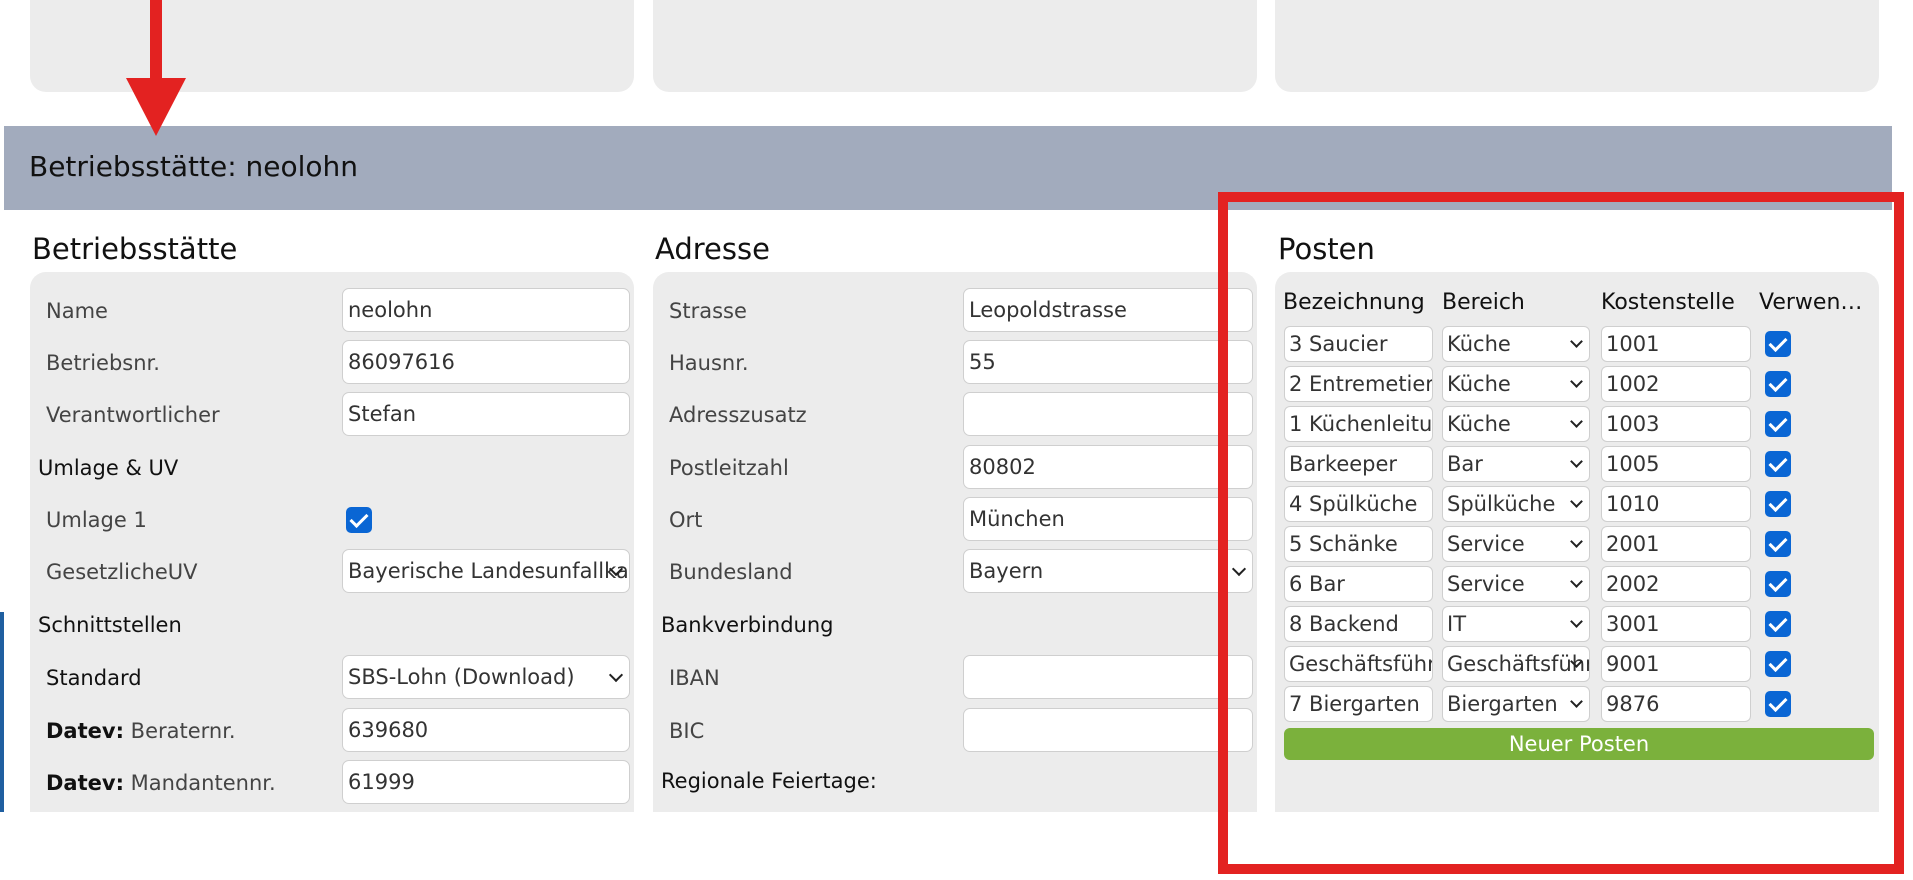 The image size is (1913, 880). I want to click on page-title: Betriebsstätte: neolohn, so click(194, 166).